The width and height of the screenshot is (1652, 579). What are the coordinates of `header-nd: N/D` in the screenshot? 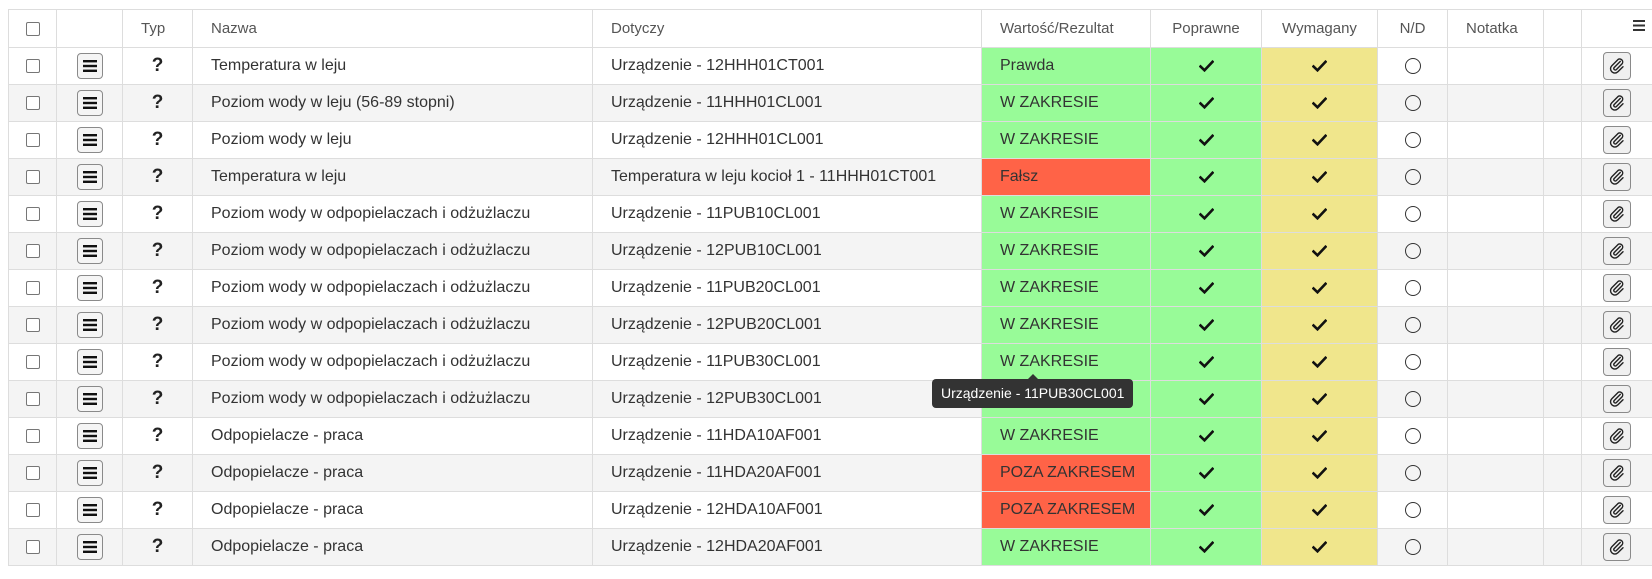 It's located at (1412, 28).